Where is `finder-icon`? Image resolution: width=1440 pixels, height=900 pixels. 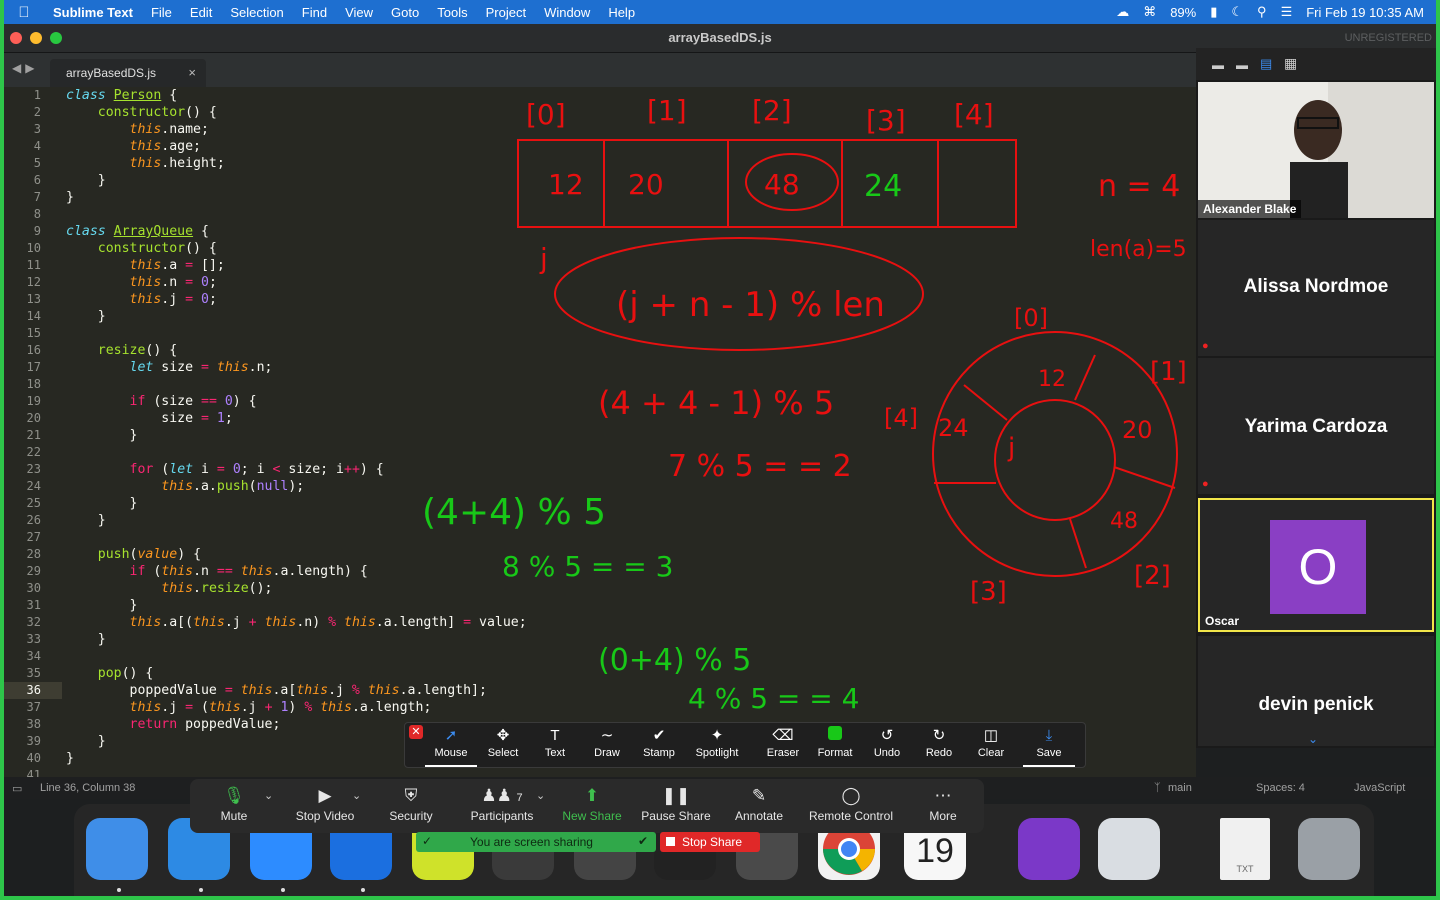
finder-icon is located at coordinates (117, 849).